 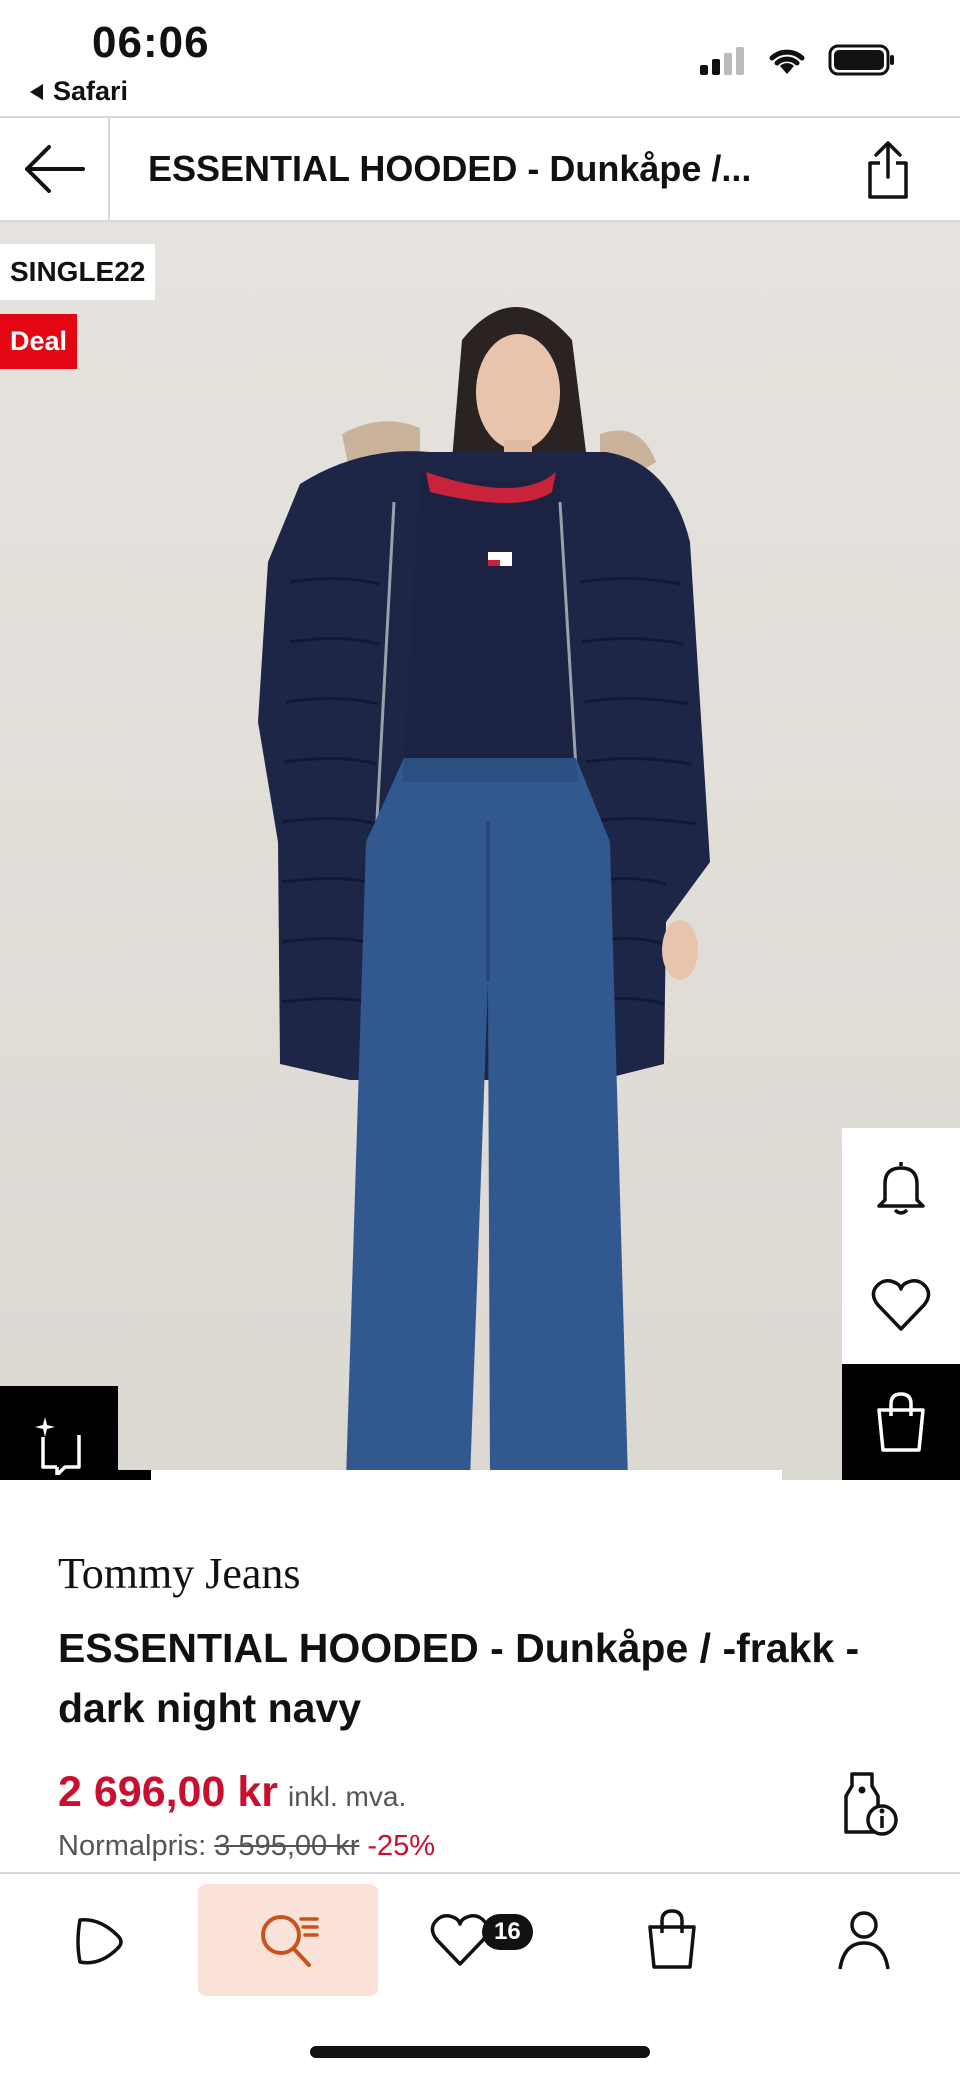 What do you see at coordinates (401, 1846) in the screenshot?
I see `discount-percent: -25%` at bounding box center [401, 1846].